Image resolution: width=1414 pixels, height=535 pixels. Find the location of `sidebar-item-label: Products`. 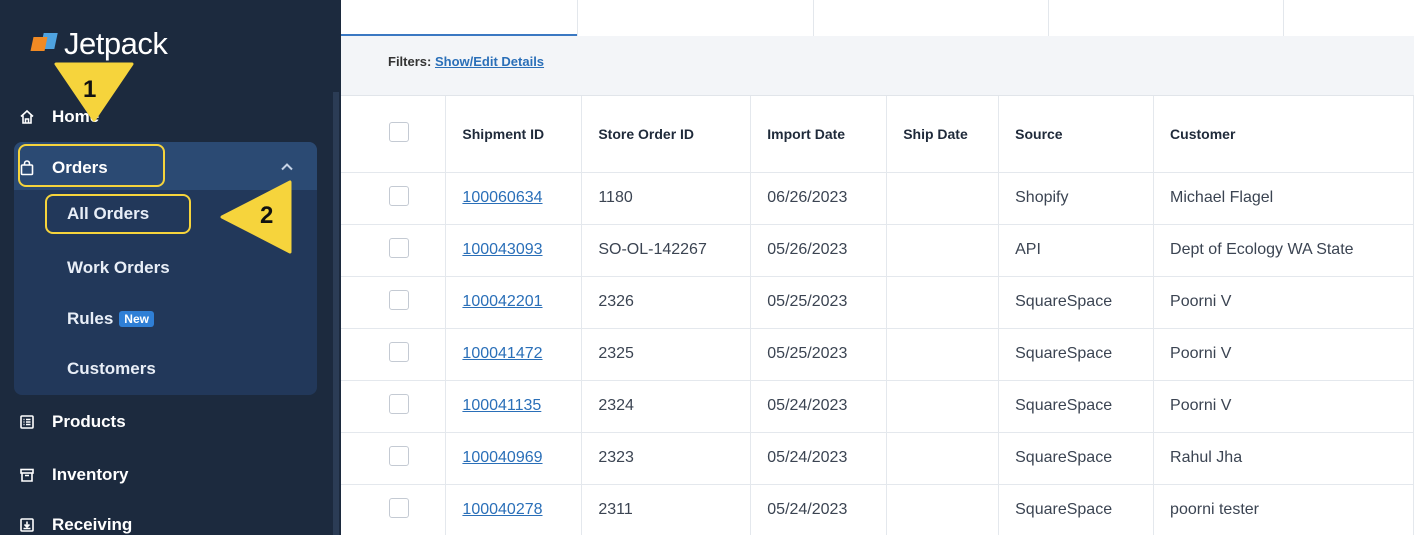

sidebar-item-label: Products is located at coordinates (89, 421).